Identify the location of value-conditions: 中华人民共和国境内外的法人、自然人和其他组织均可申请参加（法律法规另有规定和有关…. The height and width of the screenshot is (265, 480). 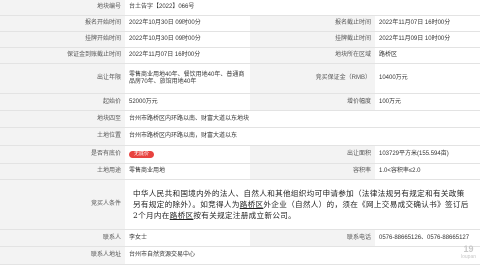
(302, 204).